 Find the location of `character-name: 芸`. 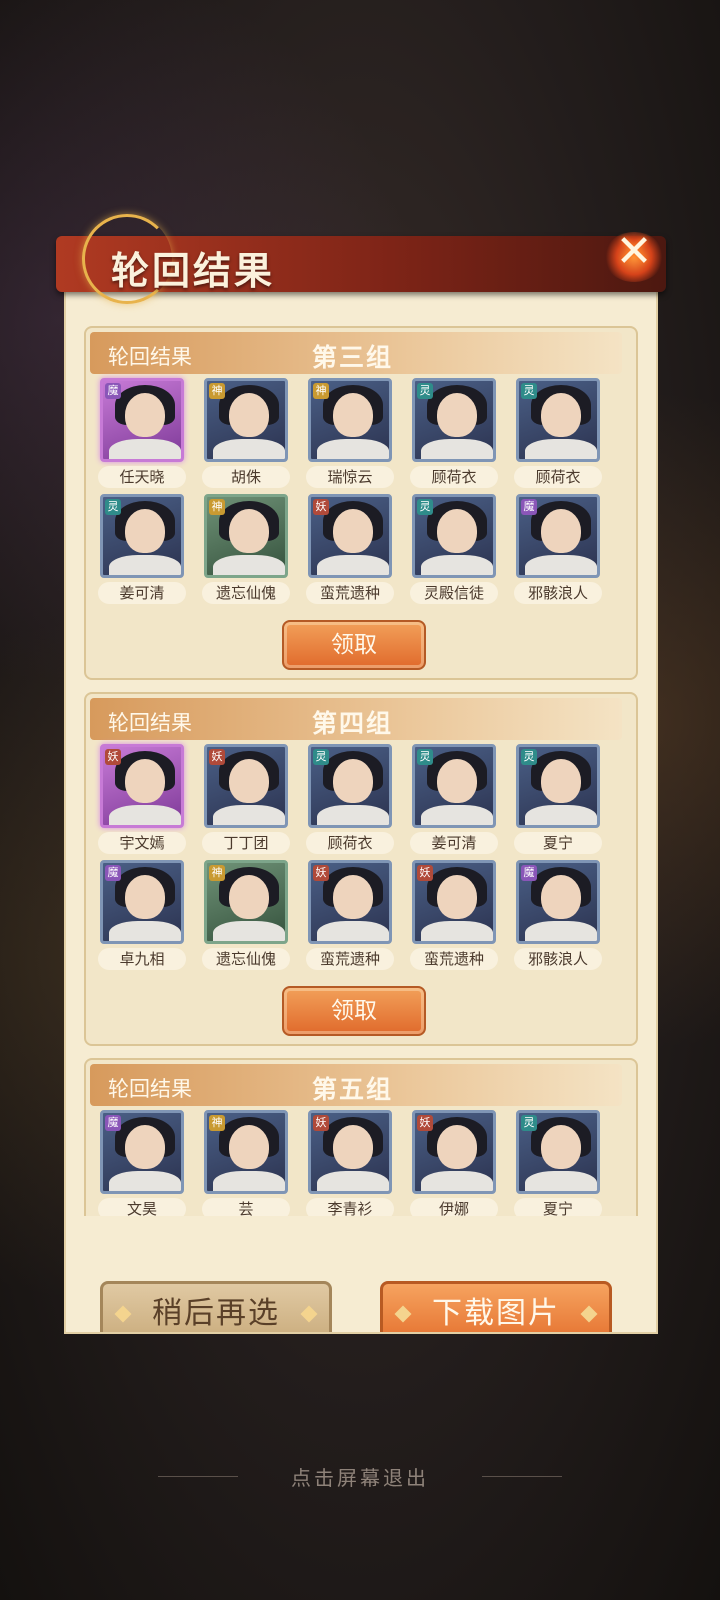

character-name: 芸 is located at coordinates (246, 1207).